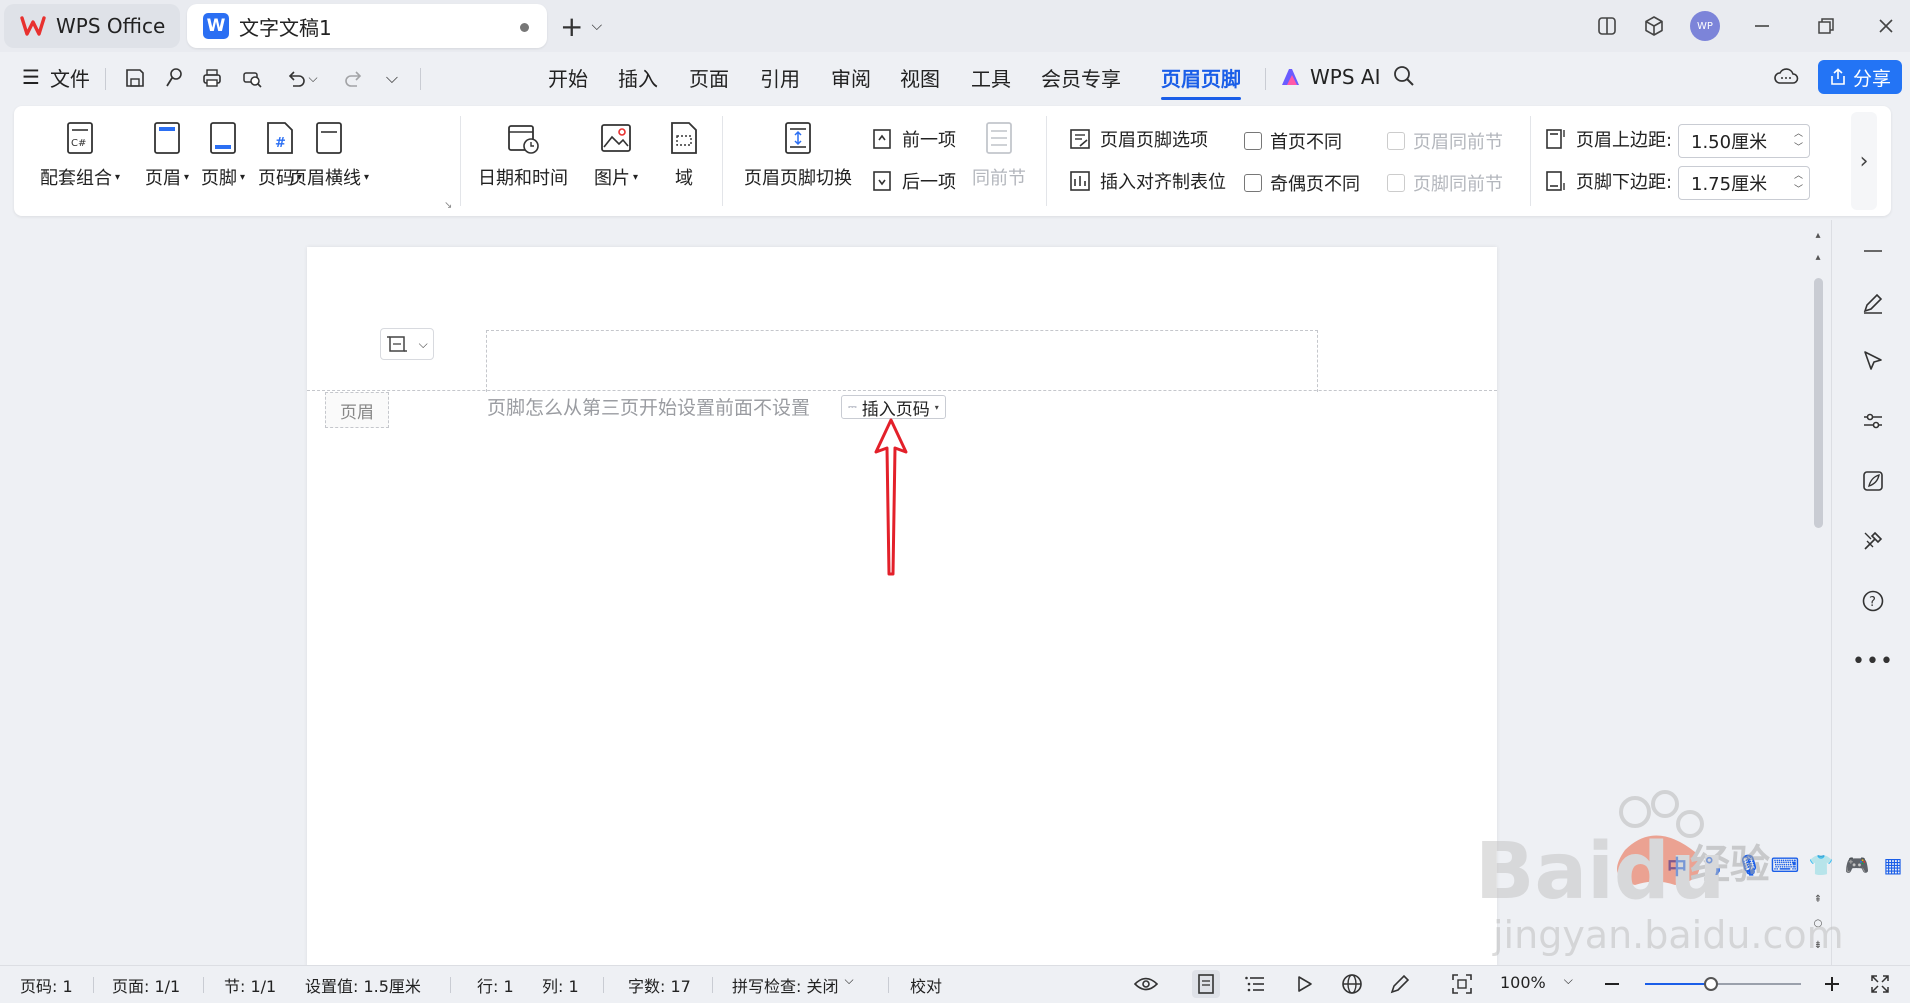  Describe the element at coordinates (1304, 984) in the screenshot. I see `play-icon` at that location.